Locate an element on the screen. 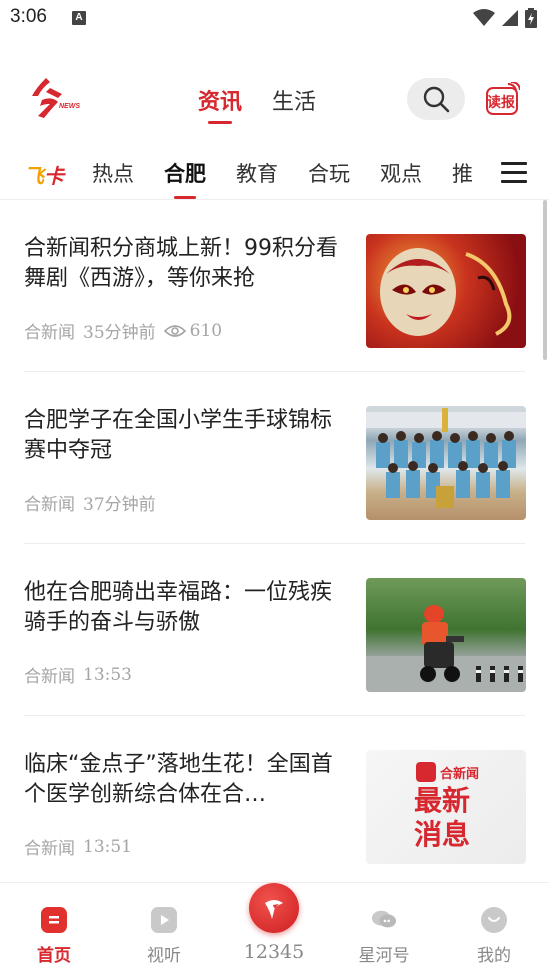  hotline-button is located at coordinates (274, 908).